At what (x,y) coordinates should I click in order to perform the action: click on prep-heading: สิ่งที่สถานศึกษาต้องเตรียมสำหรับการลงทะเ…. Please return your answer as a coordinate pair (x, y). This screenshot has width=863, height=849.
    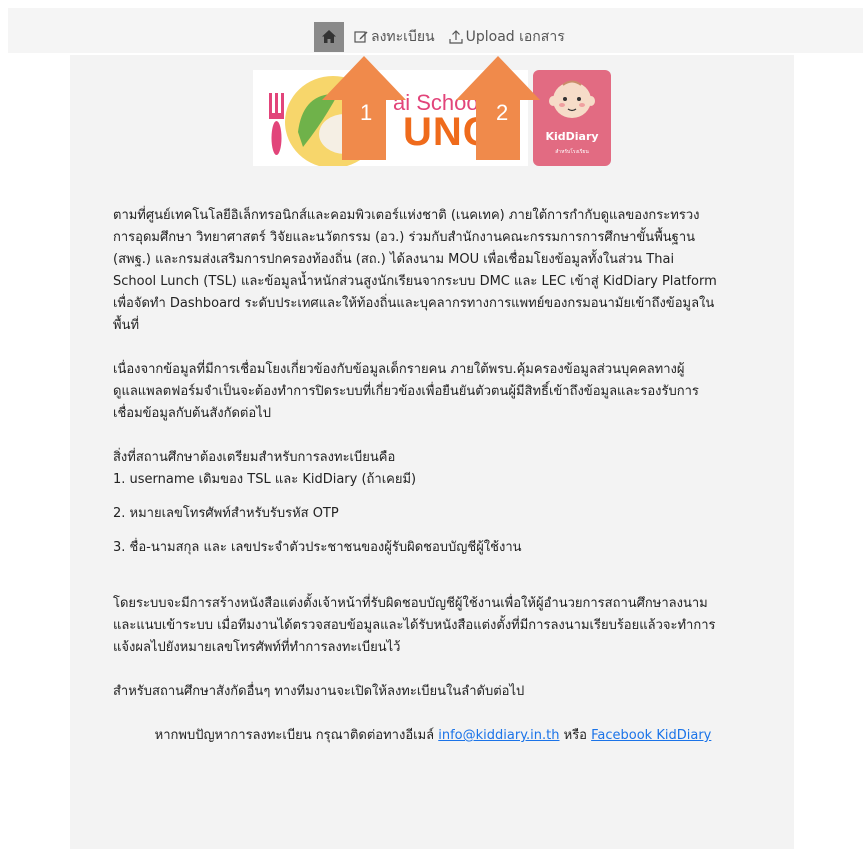
    Looking at the image, I should click on (254, 457).